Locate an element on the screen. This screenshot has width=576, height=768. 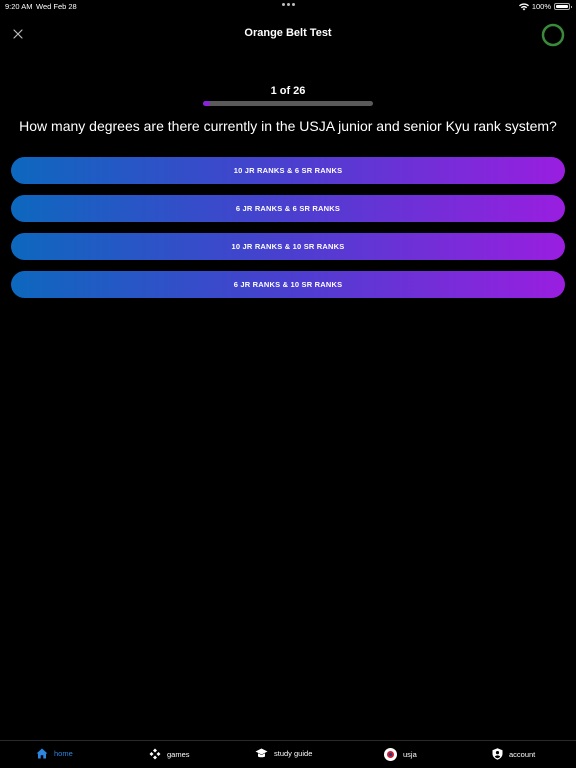
answer-button-2: 6 JR RANKS & 6 SR RANKS is located at coordinates (288, 208).